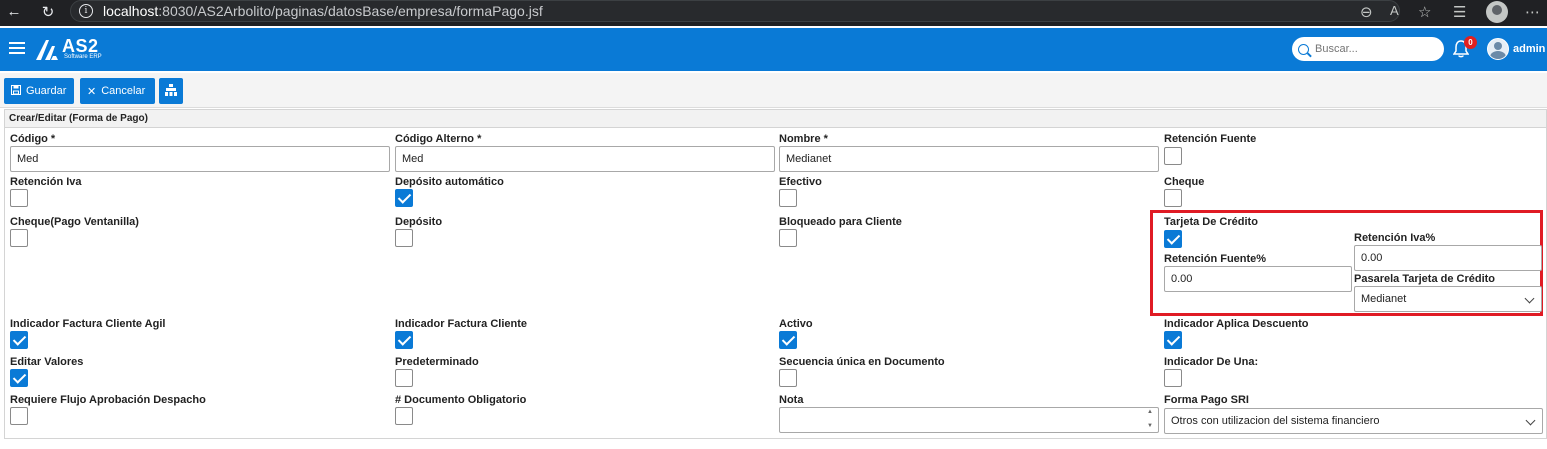 Image resolution: width=1547 pixels, height=449 pixels. I want to click on cheque-checkbox, so click(1173, 198).